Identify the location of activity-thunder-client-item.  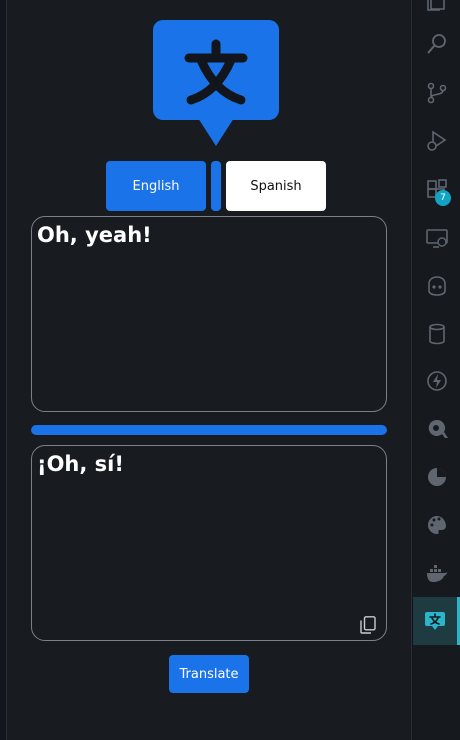
(436, 381).